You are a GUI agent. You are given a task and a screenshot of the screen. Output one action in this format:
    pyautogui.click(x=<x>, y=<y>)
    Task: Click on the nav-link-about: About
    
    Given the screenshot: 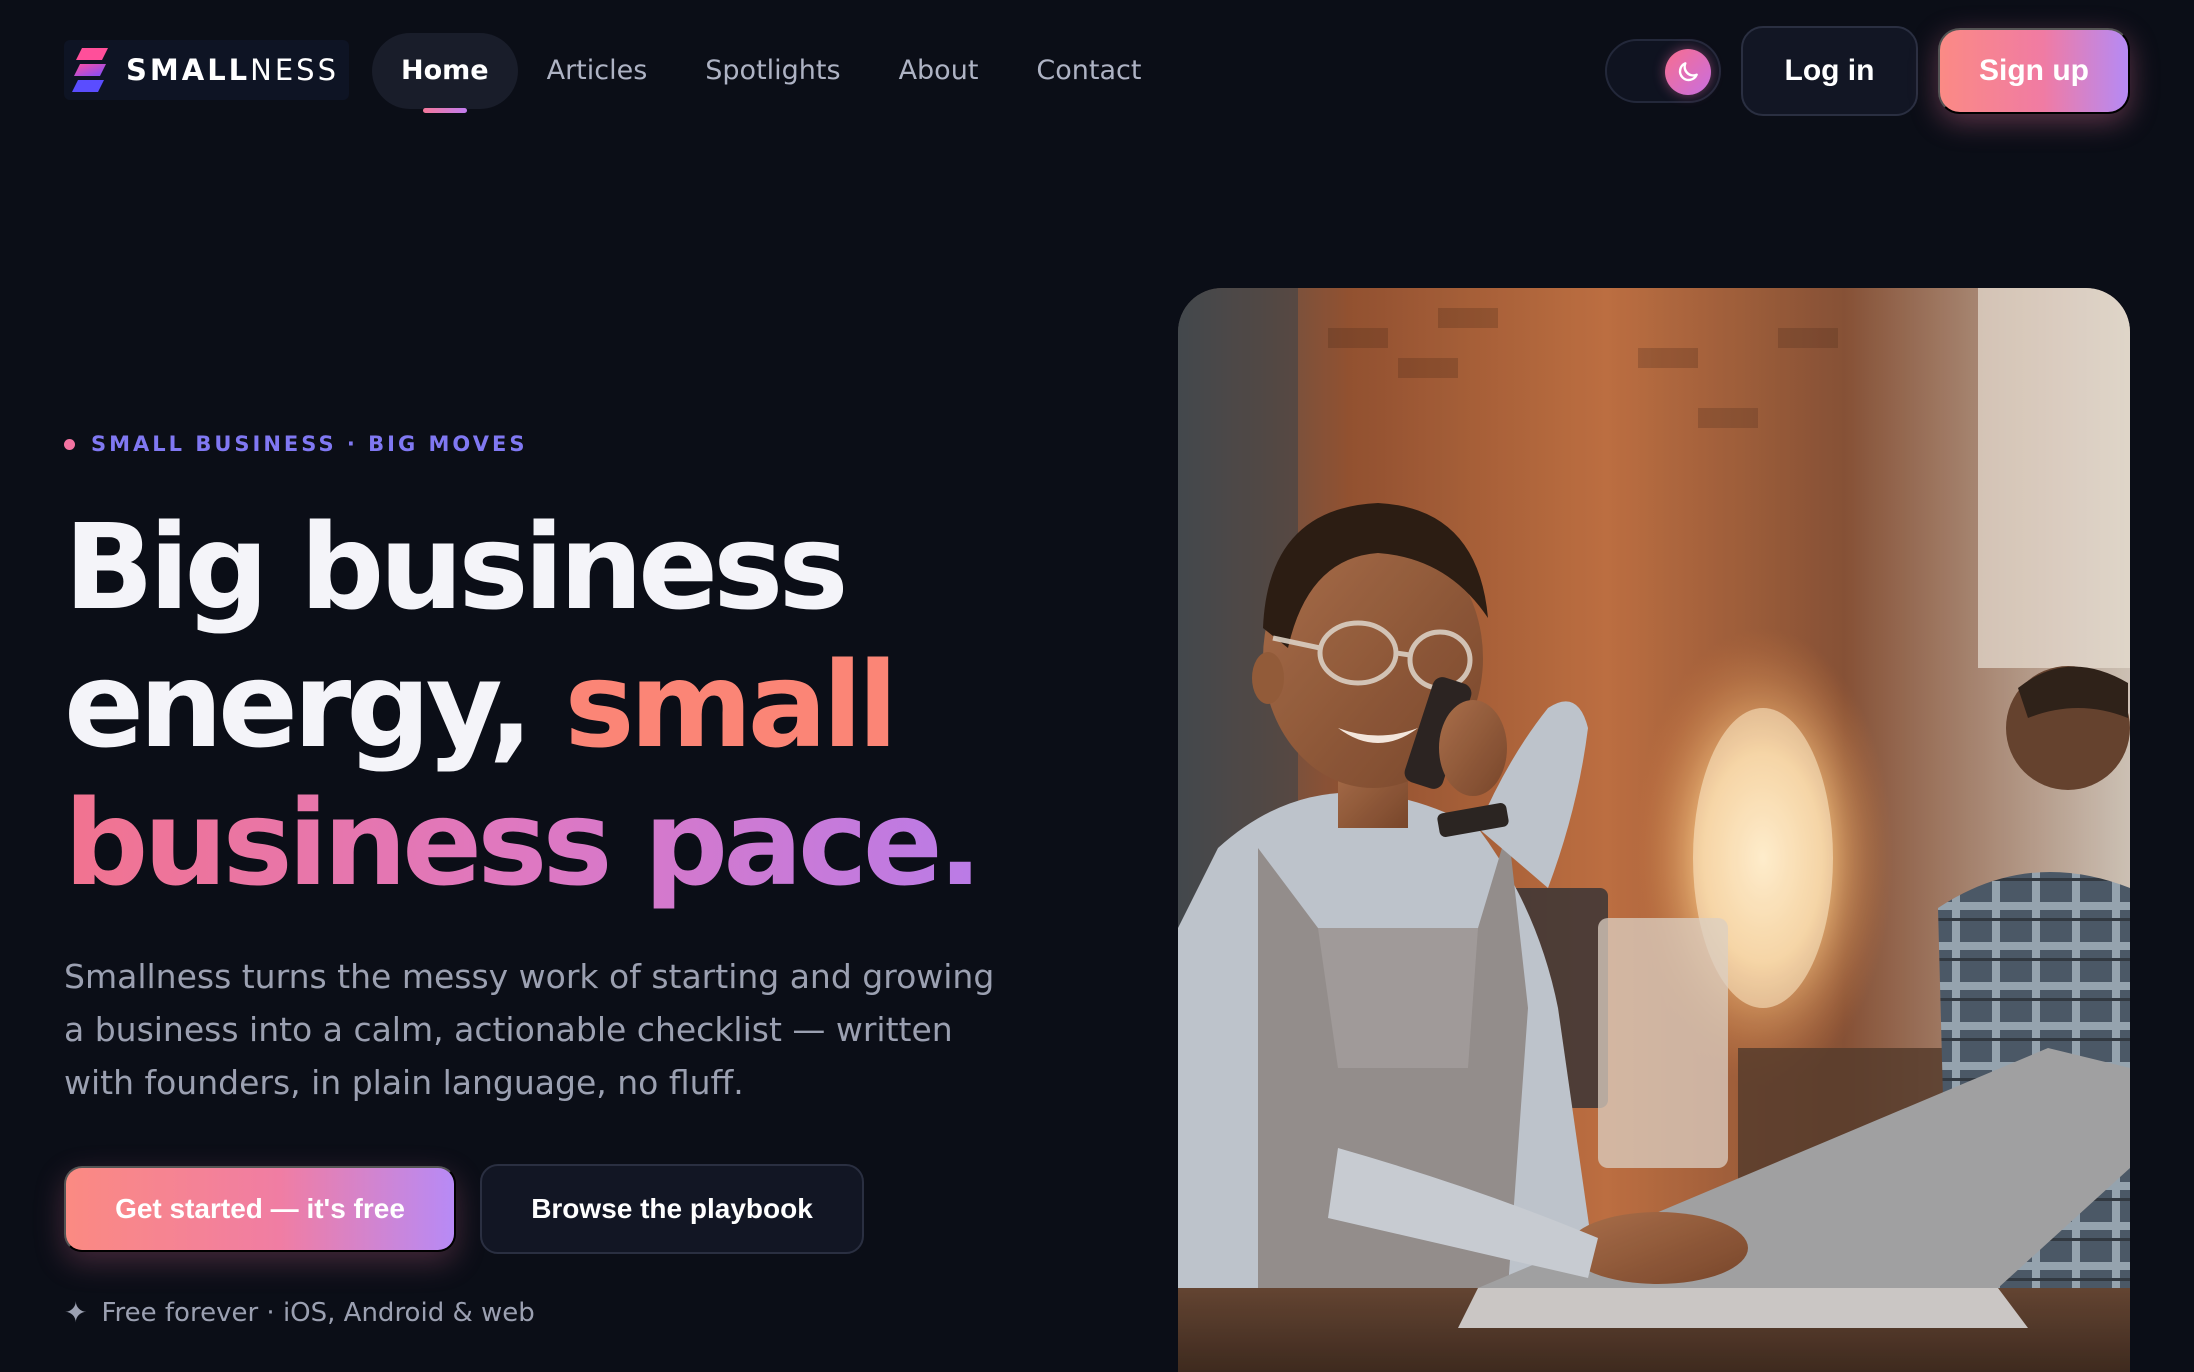 What is the action you would take?
    pyautogui.click(x=939, y=71)
    